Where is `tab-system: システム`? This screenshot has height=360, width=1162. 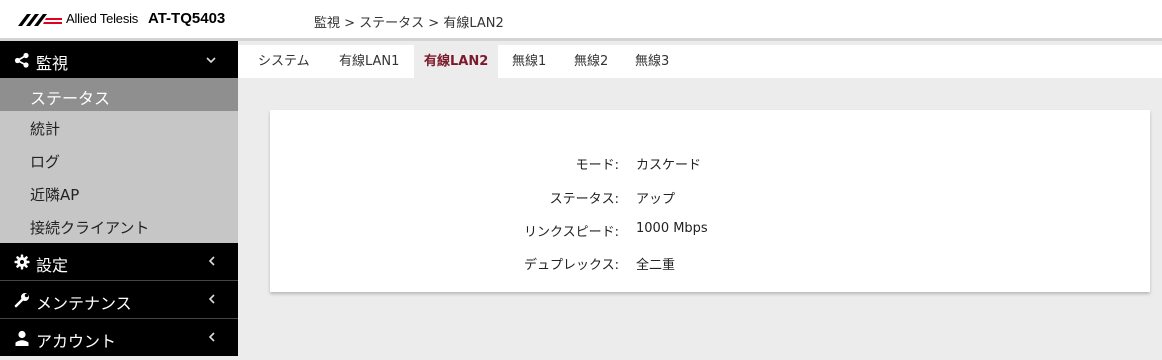 tab-system: システム is located at coordinates (284, 61).